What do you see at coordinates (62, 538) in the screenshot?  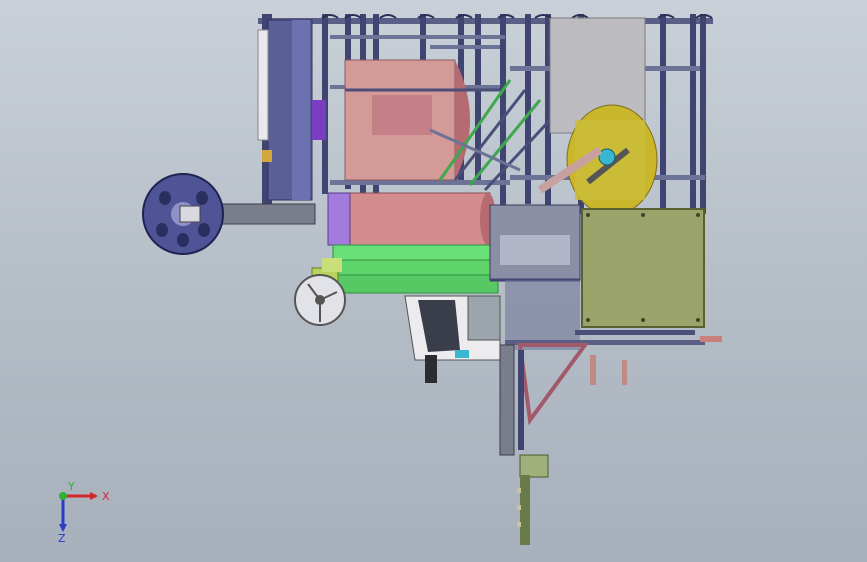 I see `z-axis-label: Z` at bounding box center [62, 538].